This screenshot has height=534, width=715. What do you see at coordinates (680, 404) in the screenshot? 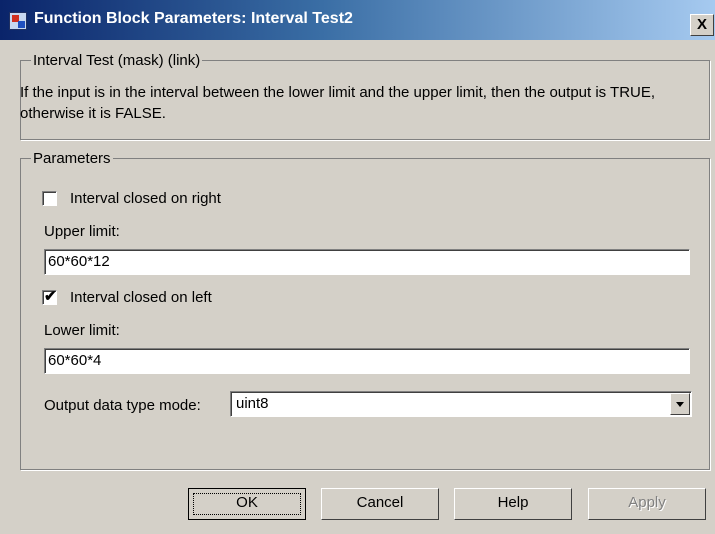
I see `chevron-down-icon` at bounding box center [680, 404].